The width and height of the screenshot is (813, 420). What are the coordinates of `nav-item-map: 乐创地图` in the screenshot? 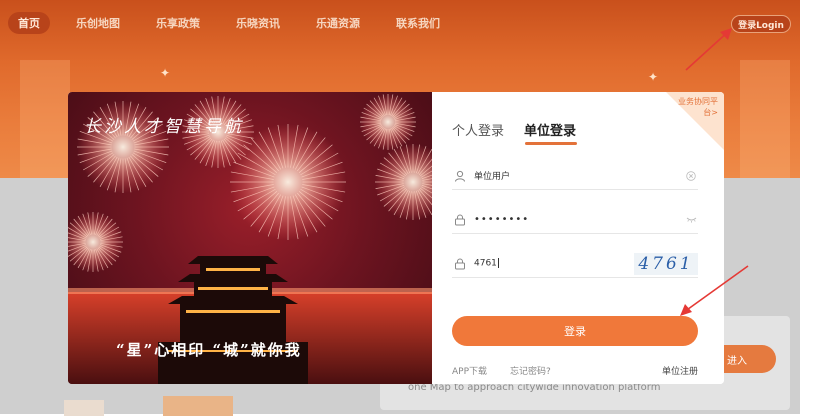 It's located at (98, 23).